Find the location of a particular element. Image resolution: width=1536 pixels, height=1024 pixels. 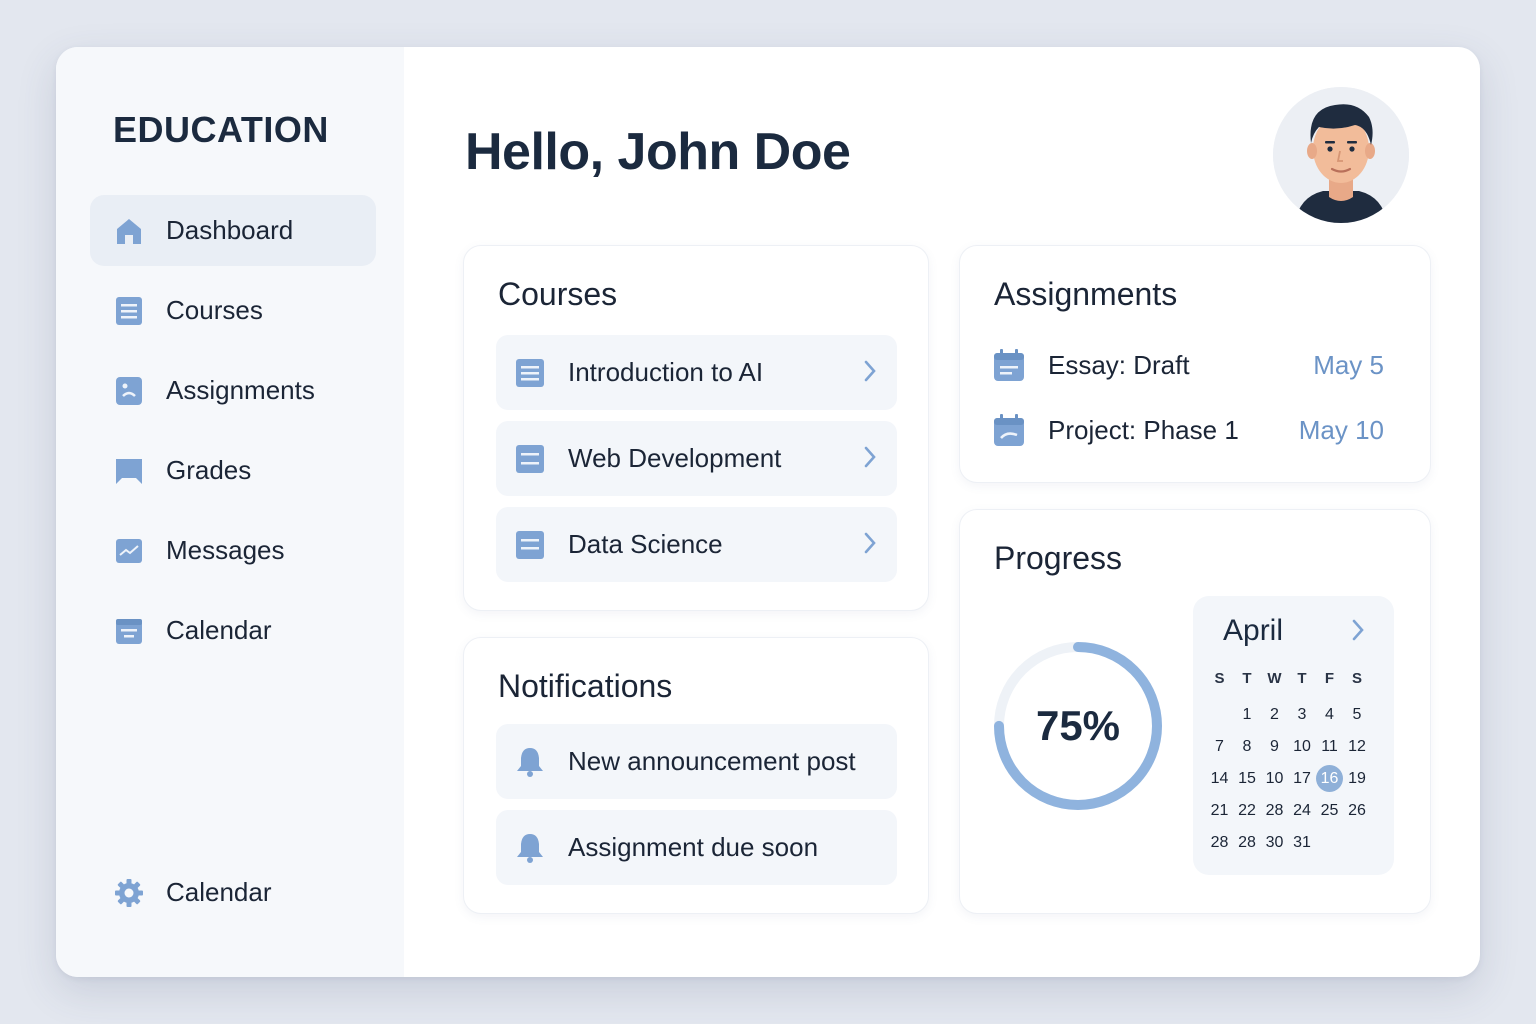

calendar-day-selected: 16 is located at coordinates (1329, 778).